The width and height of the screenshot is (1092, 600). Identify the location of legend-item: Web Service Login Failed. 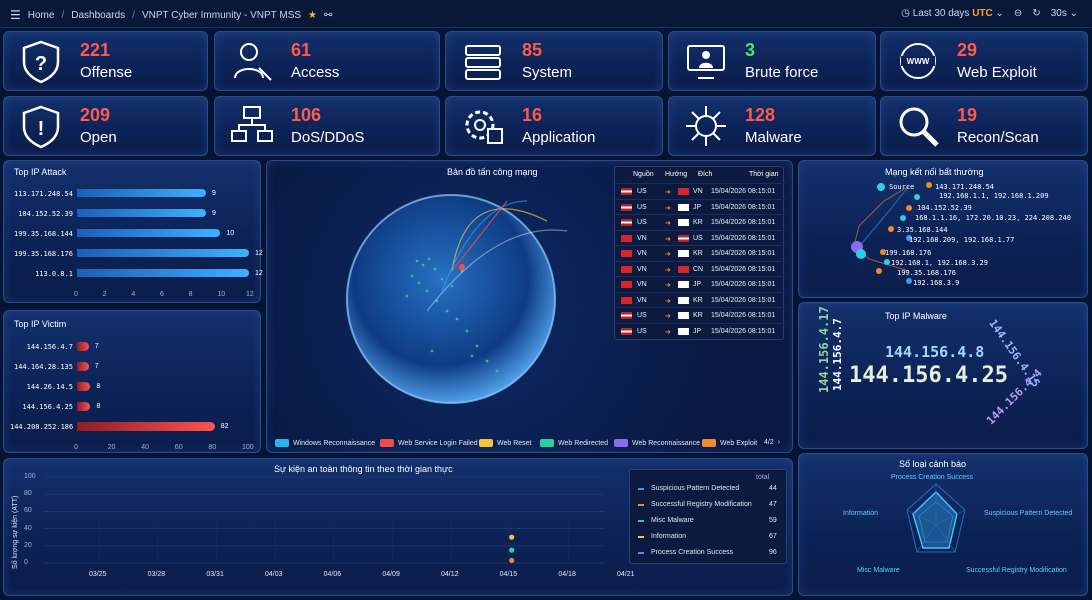
(429, 443).